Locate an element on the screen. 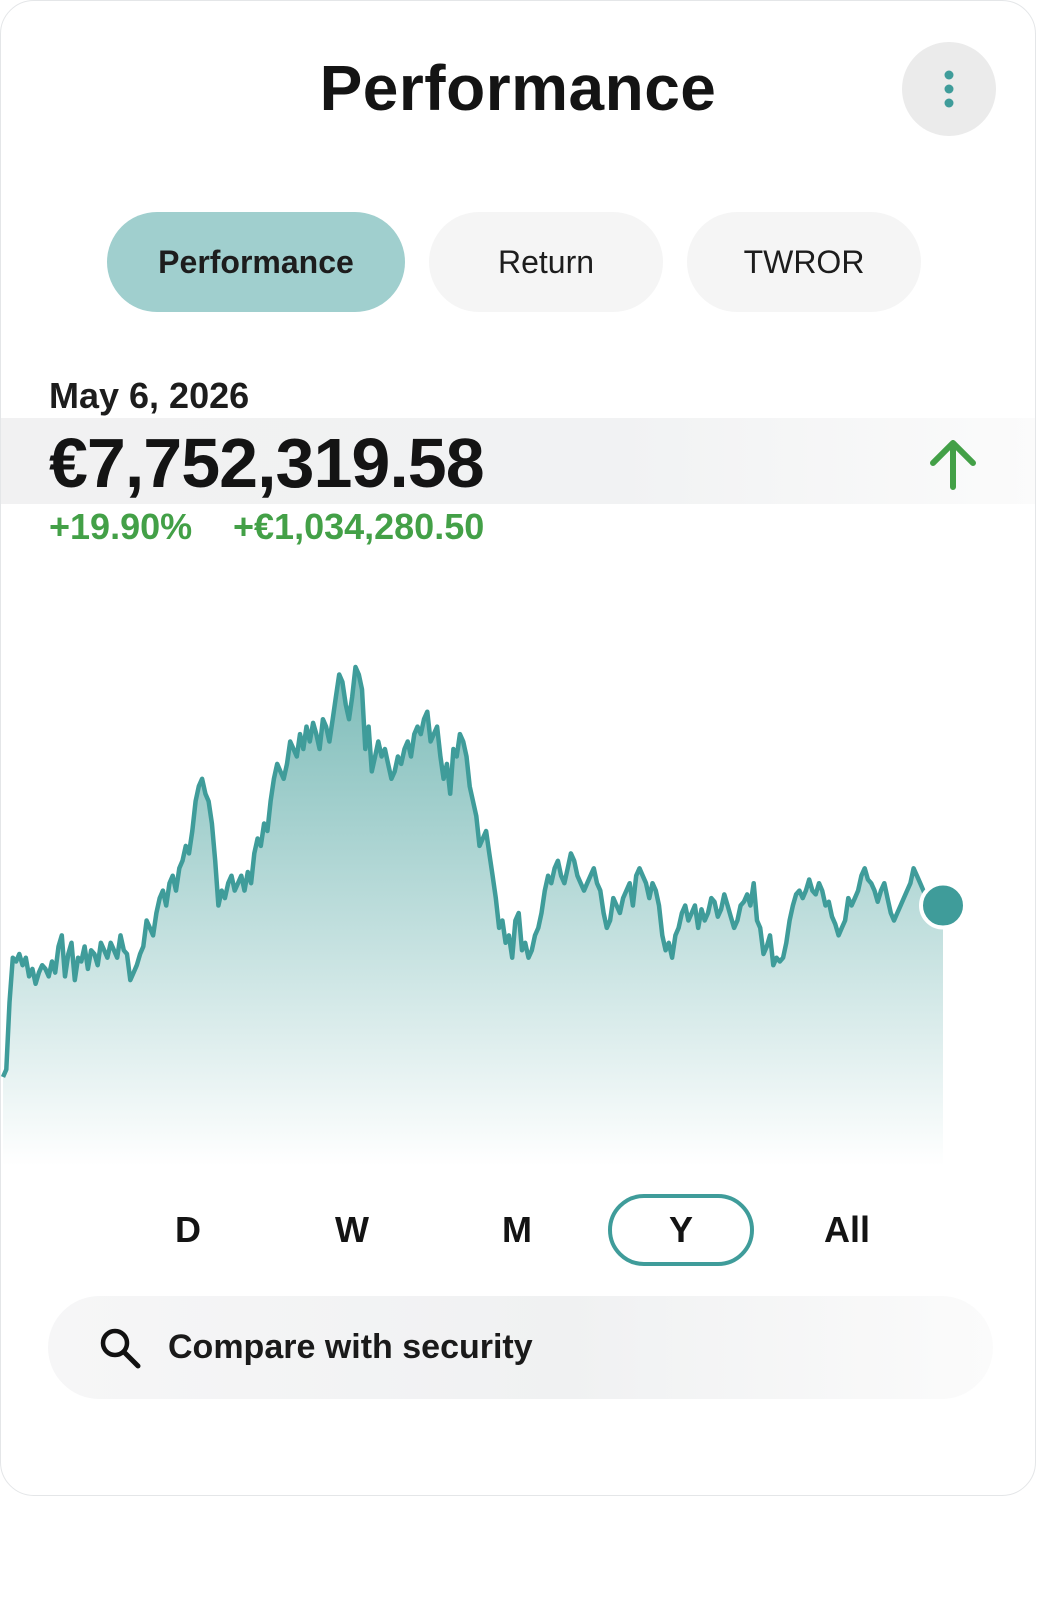 The width and height of the screenshot is (1059, 1603). selected-date: May 6, 2026 is located at coordinates (149, 395).